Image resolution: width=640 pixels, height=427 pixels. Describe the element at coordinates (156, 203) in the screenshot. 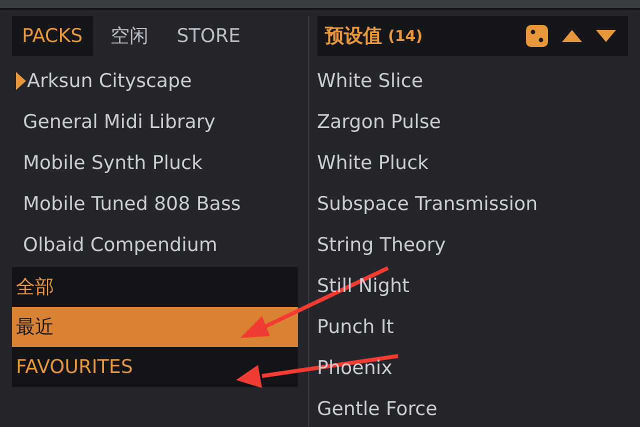

I see `pack-item: Mobile Tuned 808 Bass` at that location.